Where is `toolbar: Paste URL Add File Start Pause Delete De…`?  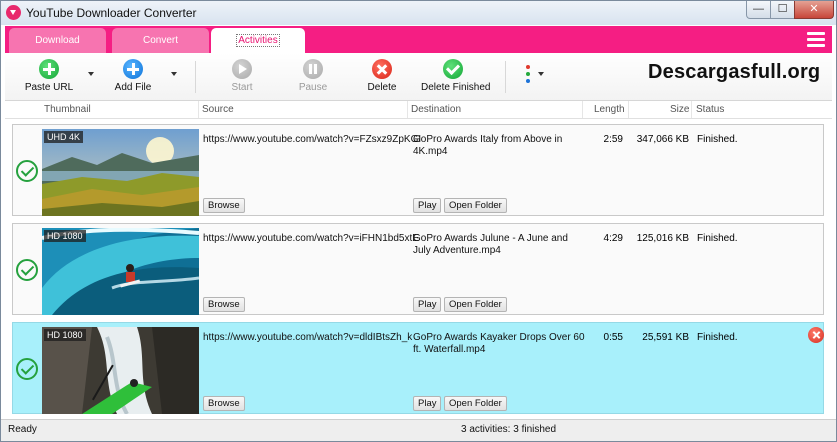
toolbar: Paste URL Add File Start Pause Delete De… is located at coordinates (418, 77).